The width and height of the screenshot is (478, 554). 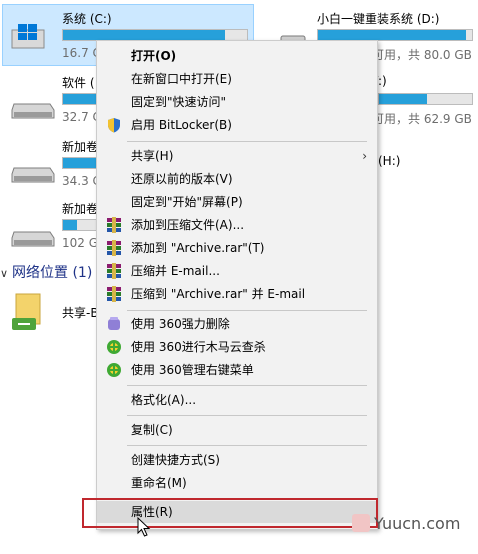 I want to click on drive-size: 102 G, so click(x=80, y=243).